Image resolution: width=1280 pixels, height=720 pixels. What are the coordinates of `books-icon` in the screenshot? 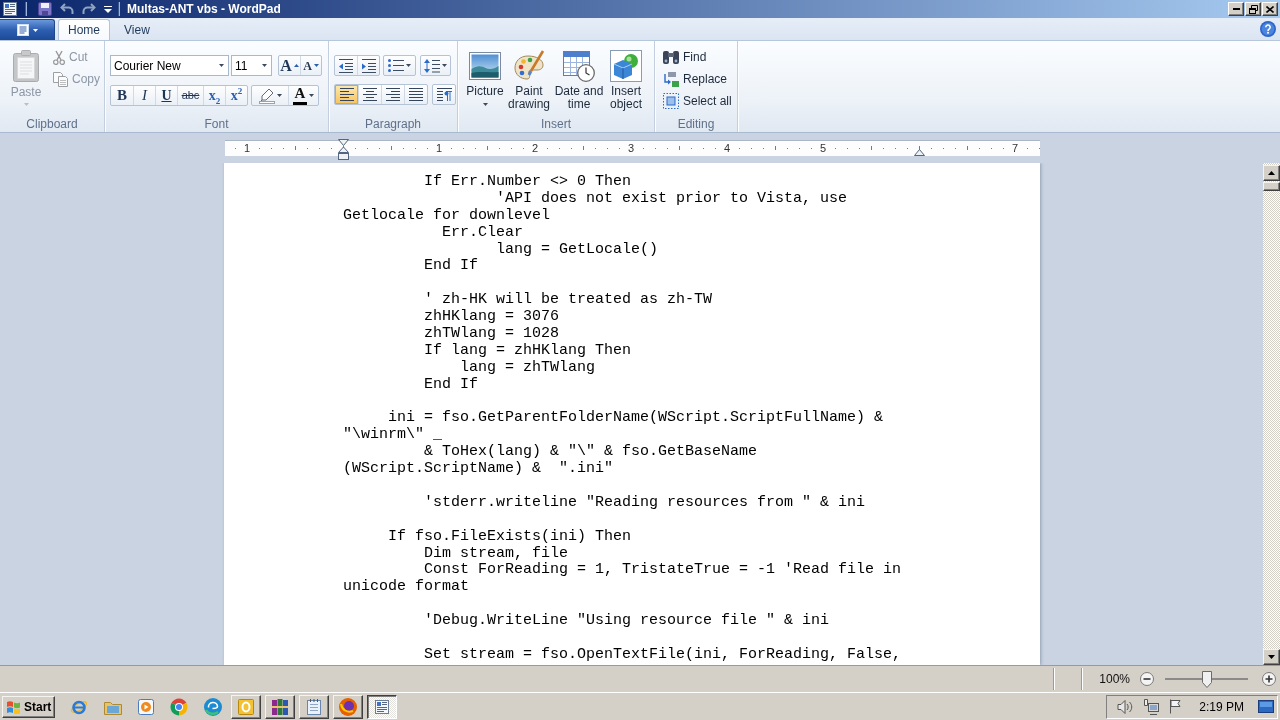 It's located at (280, 706).